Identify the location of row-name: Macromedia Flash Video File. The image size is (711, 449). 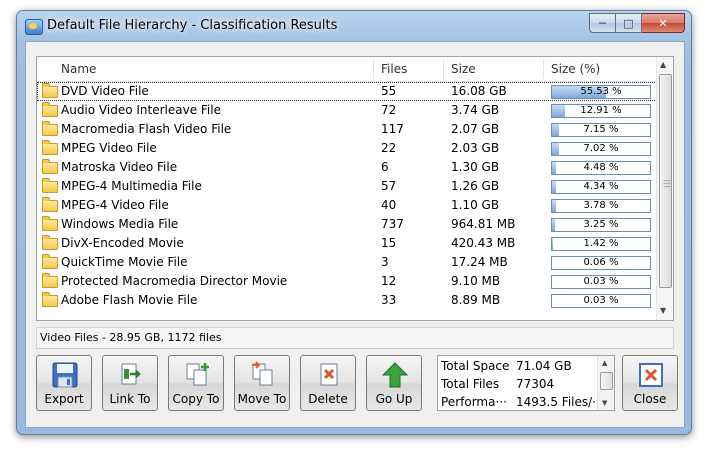
(146, 129).